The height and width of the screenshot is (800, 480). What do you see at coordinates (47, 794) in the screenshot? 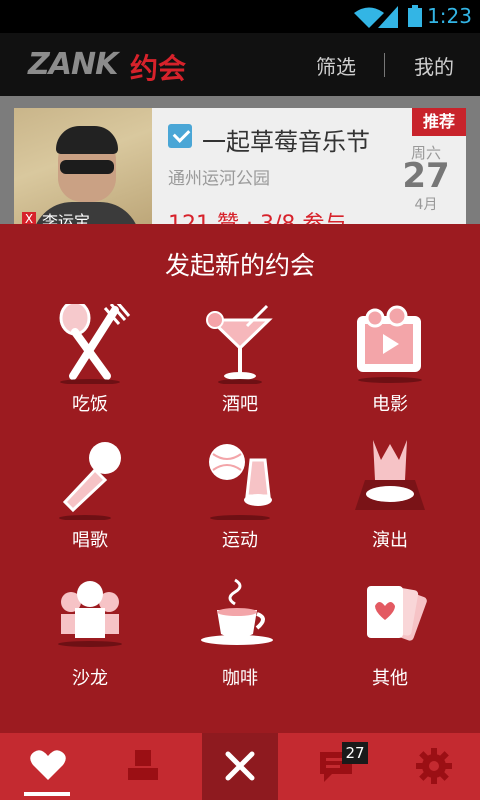
I see `tab-active-indicator` at bounding box center [47, 794].